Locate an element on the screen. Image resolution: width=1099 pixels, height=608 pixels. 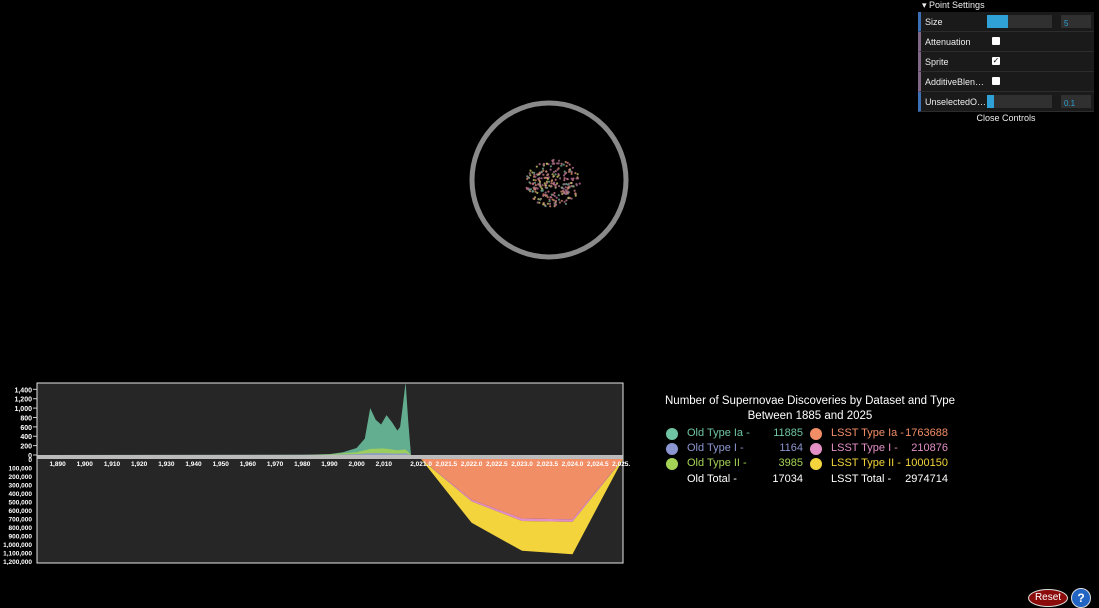
legend-lsst-2-label: LSST Type II - is located at coordinates (866, 463).